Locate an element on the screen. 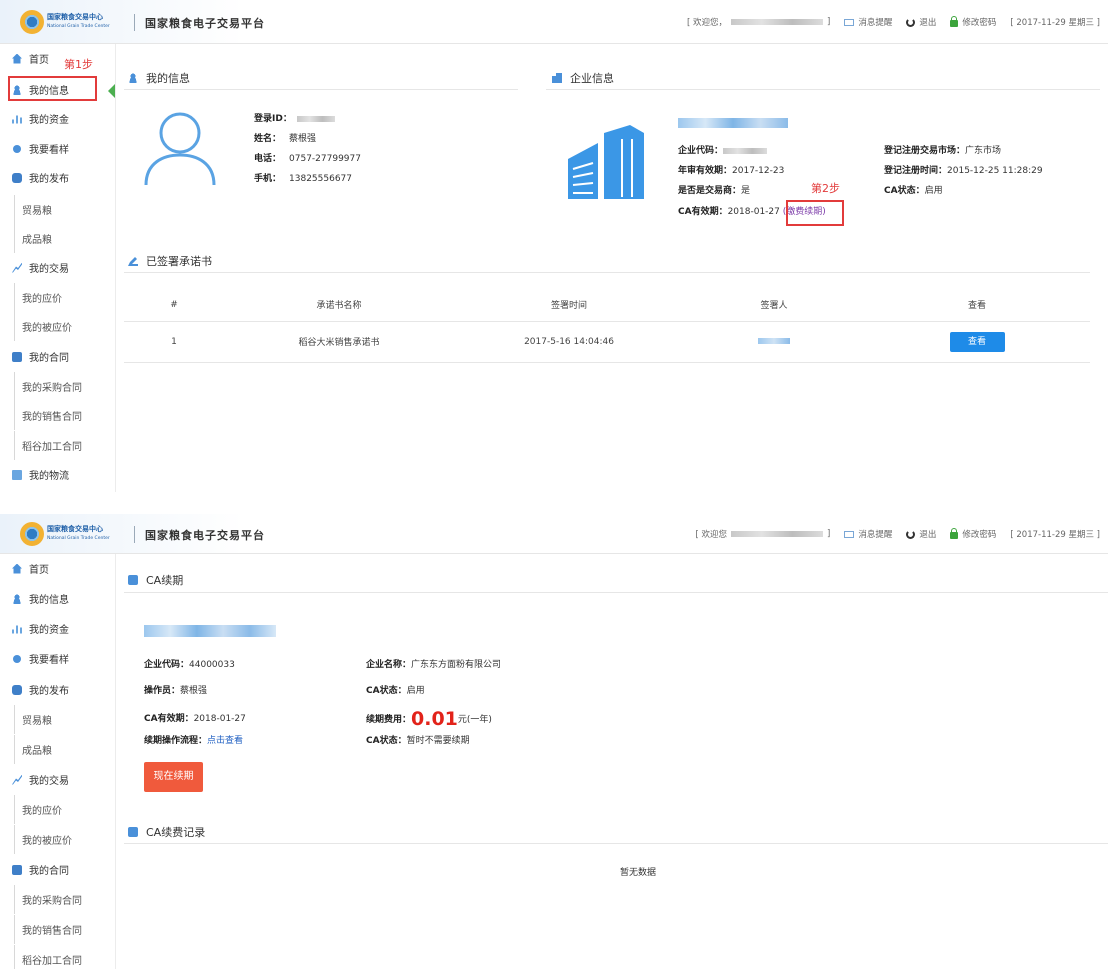 The width and height of the screenshot is (1108, 969). sidebar-item-my-info: 我的信息 is located at coordinates (58, 598).